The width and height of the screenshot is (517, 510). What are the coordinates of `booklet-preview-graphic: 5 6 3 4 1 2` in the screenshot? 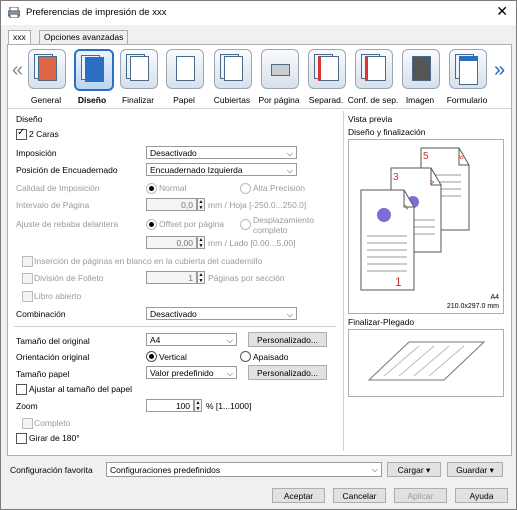 It's located at (415, 219).